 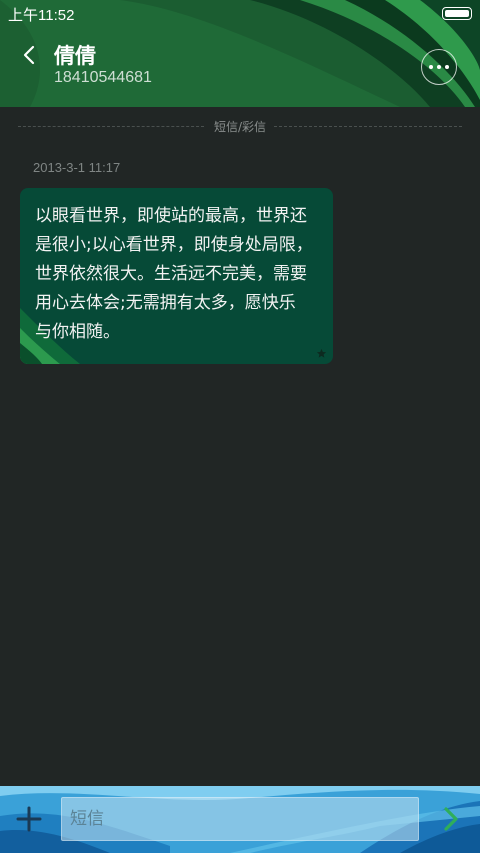 What do you see at coordinates (240, 53) in the screenshot?
I see `conversation-header: 上午11:52 倩倩 18410544681` at bounding box center [240, 53].